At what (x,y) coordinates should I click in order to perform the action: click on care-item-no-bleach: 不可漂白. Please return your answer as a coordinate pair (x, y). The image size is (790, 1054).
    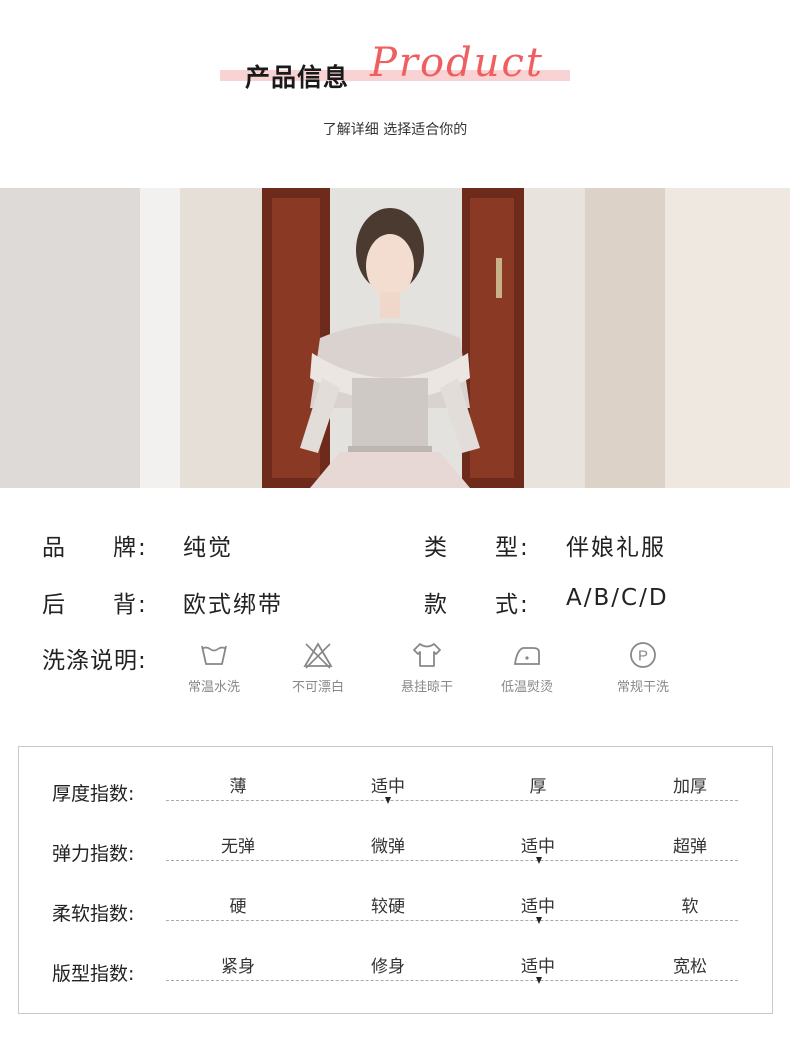
    Looking at the image, I should click on (318, 667).